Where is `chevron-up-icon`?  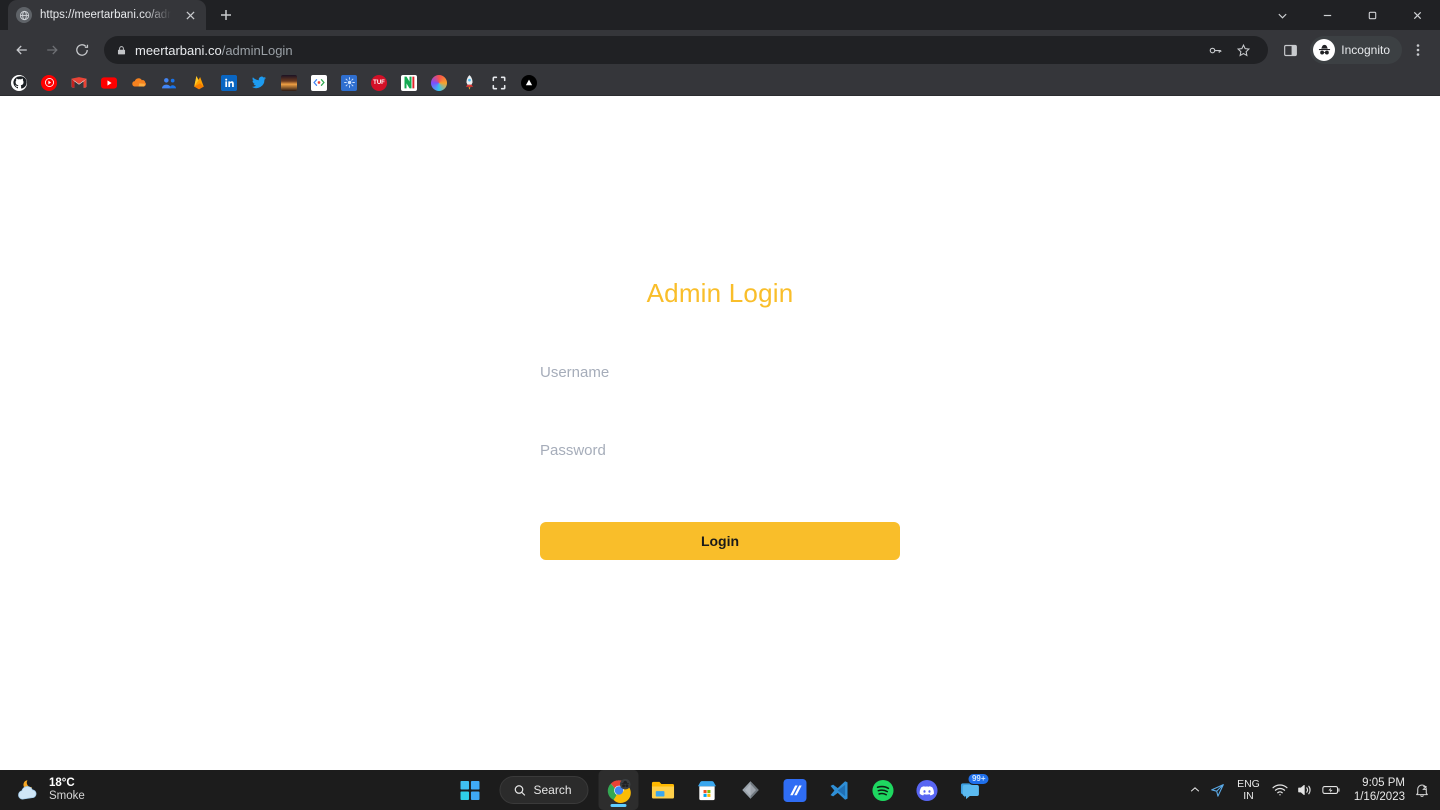 chevron-up-icon is located at coordinates (1195, 790).